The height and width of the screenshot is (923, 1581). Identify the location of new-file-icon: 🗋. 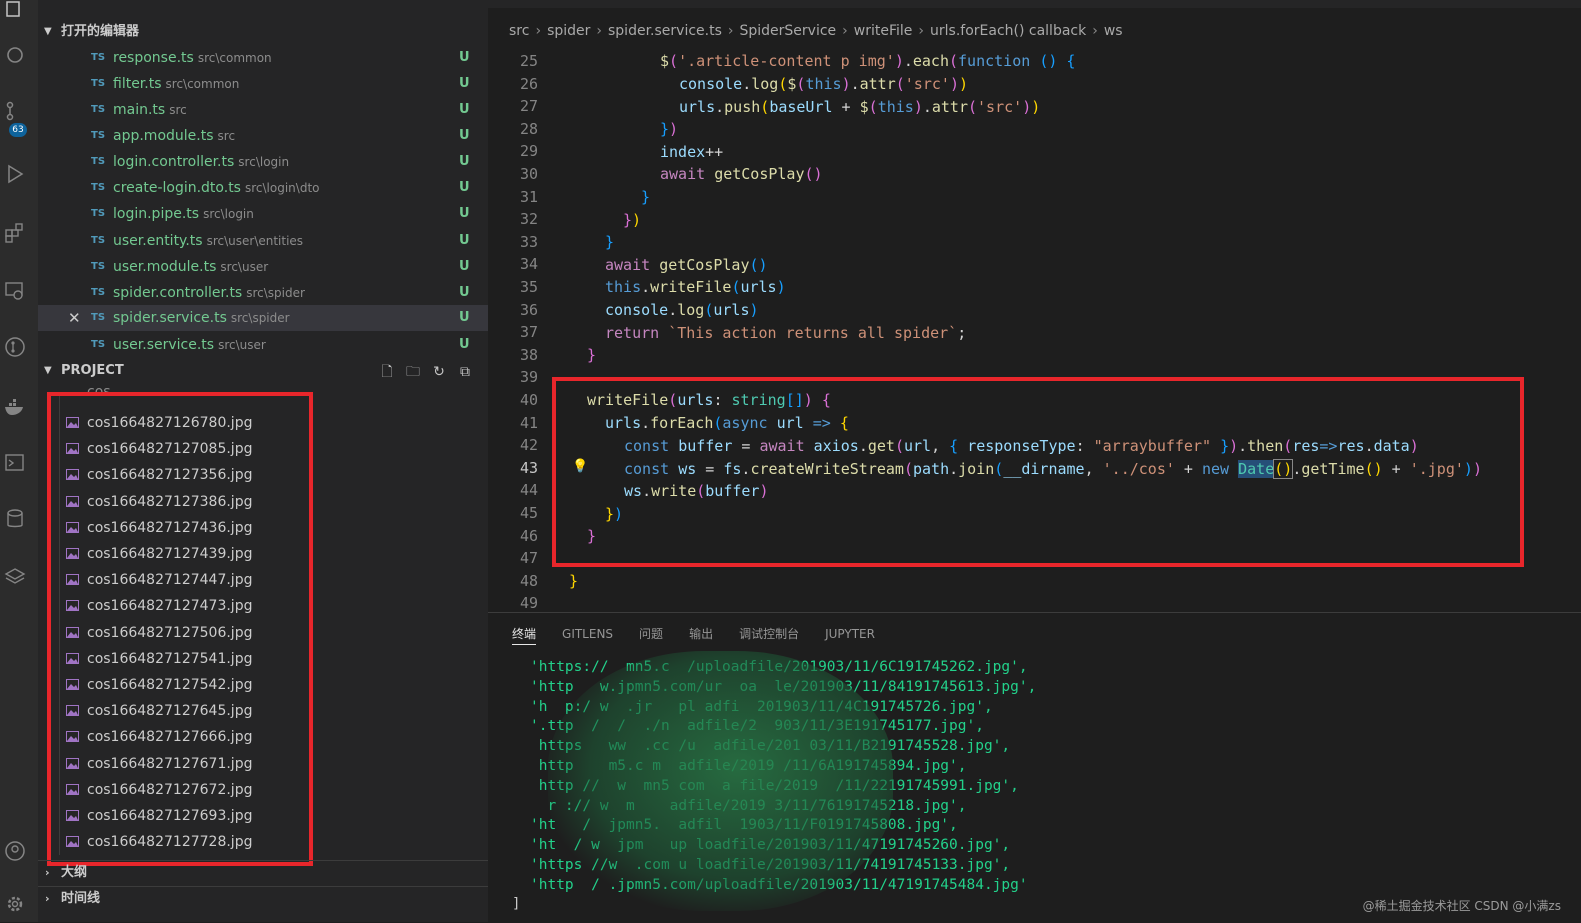
(387, 372).